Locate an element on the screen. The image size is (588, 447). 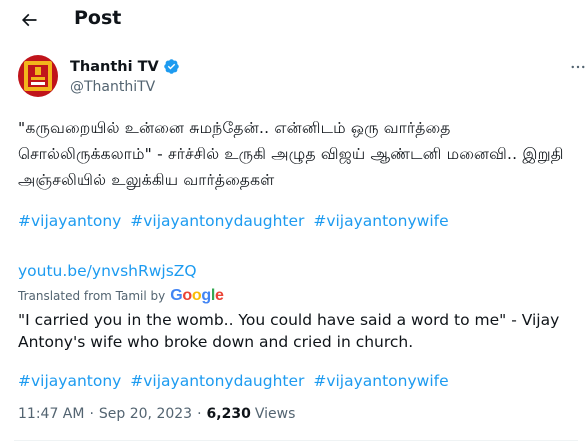
more-button is located at coordinates (577, 67).